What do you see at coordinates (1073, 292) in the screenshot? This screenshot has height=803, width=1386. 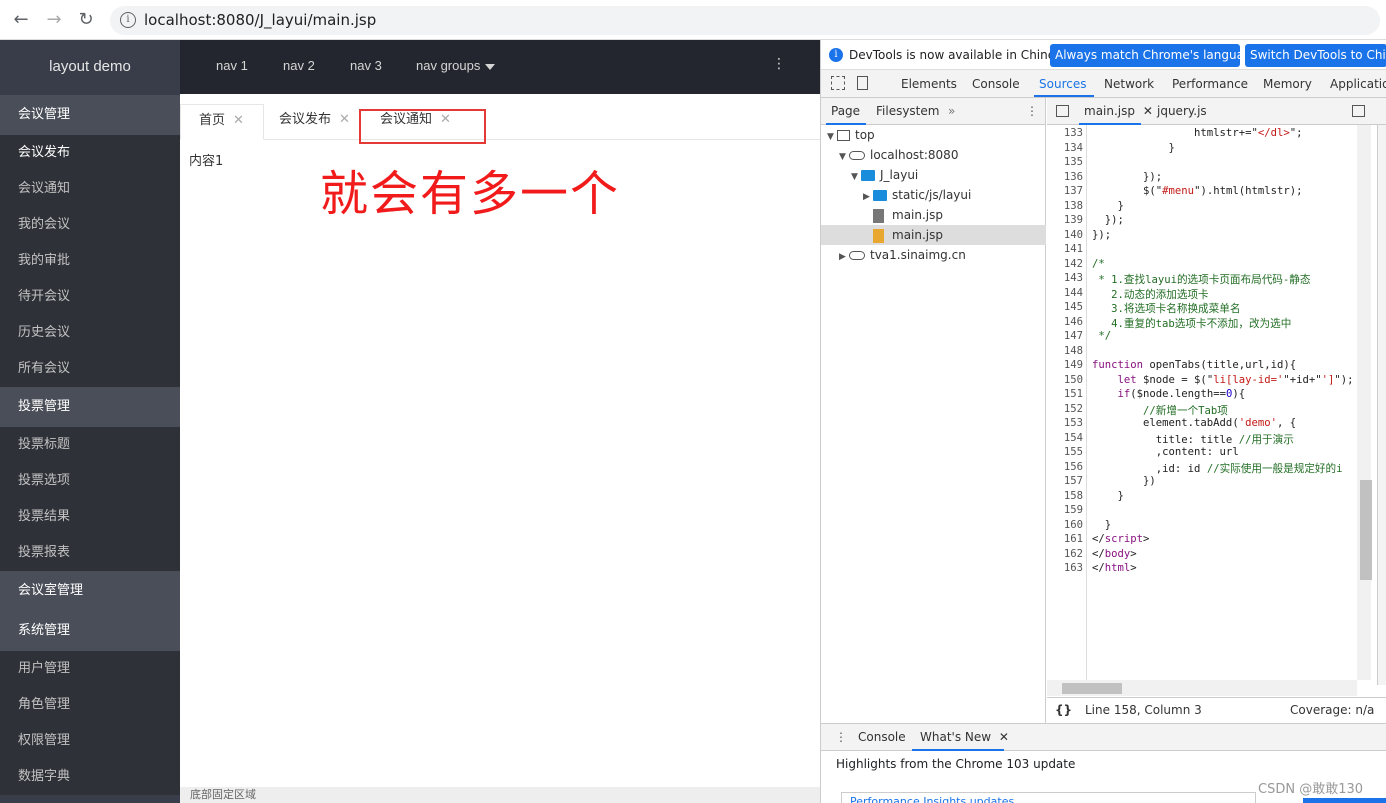 I see `line-number: 144` at bounding box center [1073, 292].